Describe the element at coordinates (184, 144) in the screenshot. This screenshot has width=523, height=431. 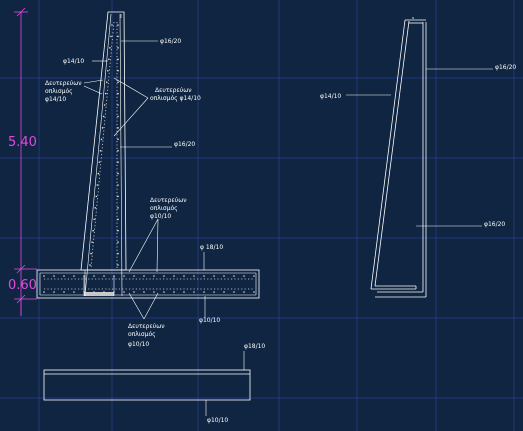
I see `label-phi16-20-mid: φ16/20` at that location.